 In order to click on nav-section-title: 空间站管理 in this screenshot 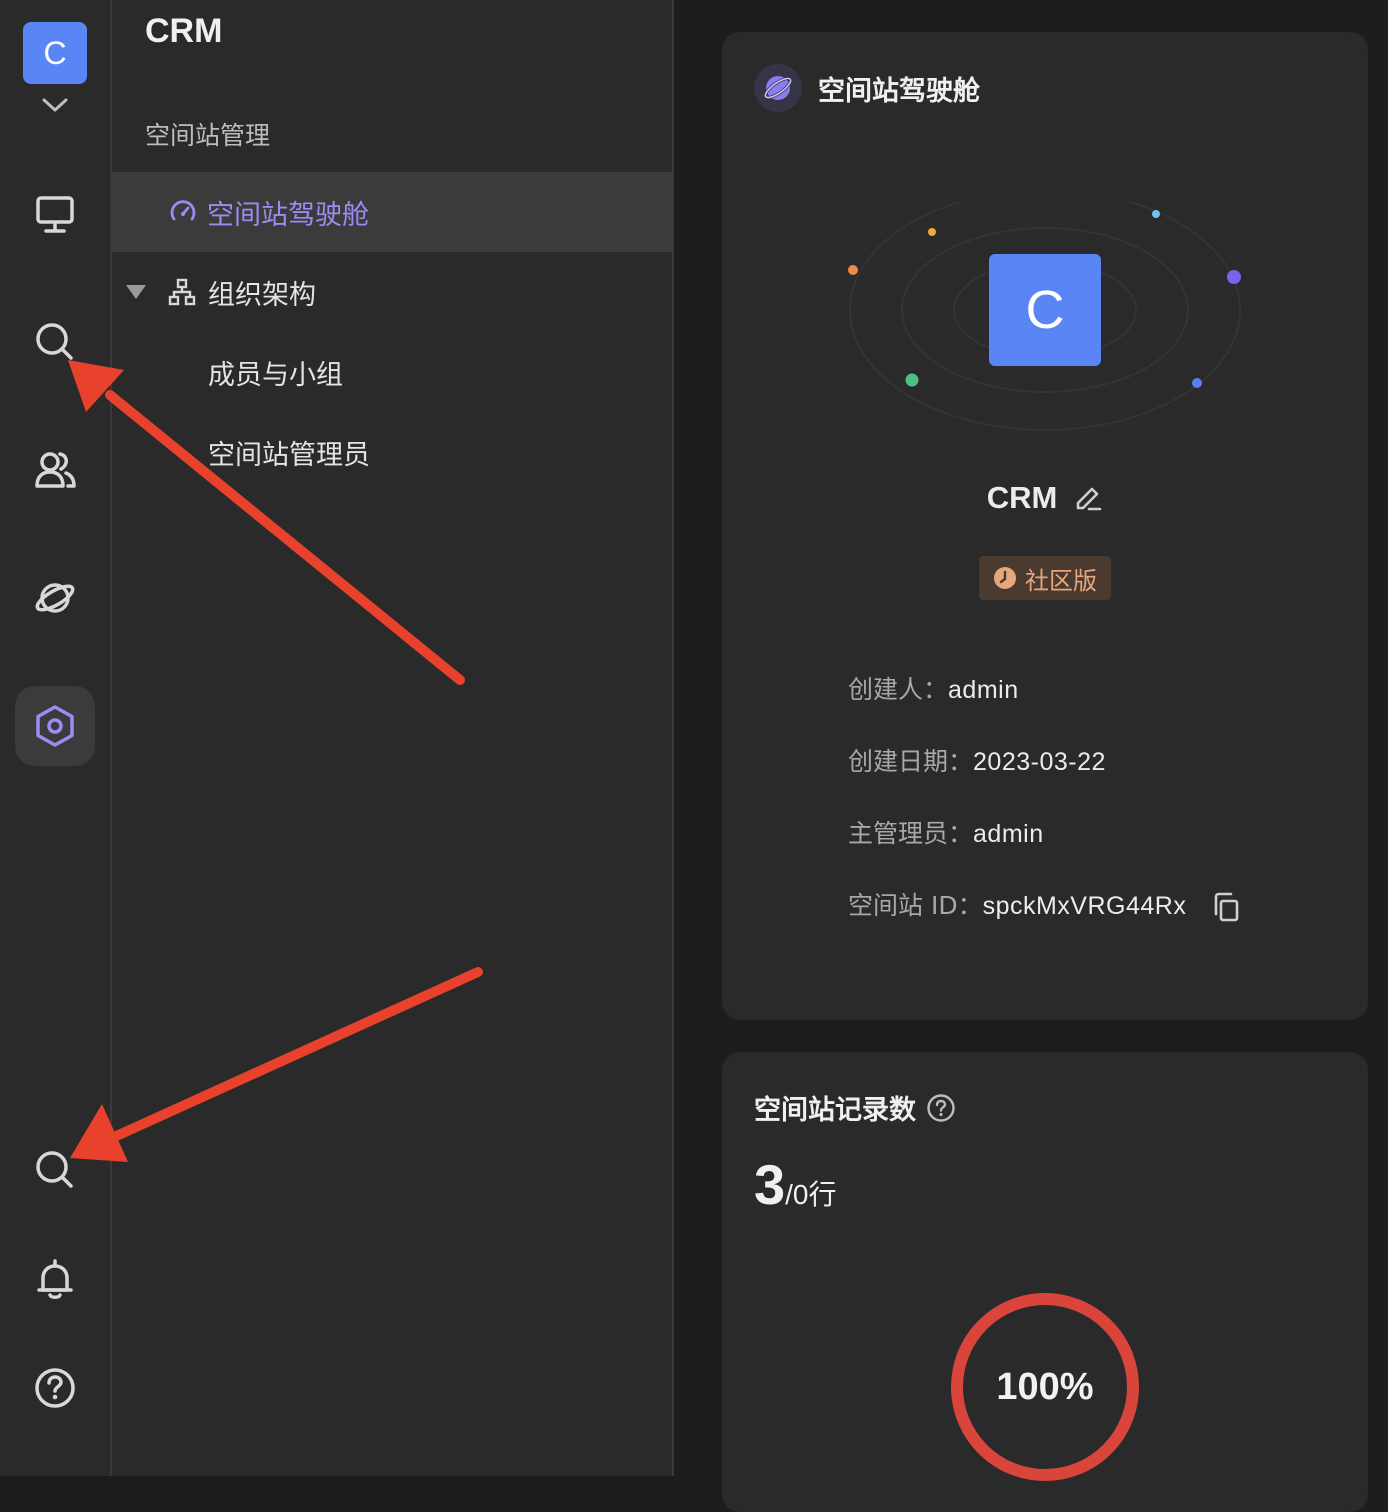, I will do `click(208, 135)`.